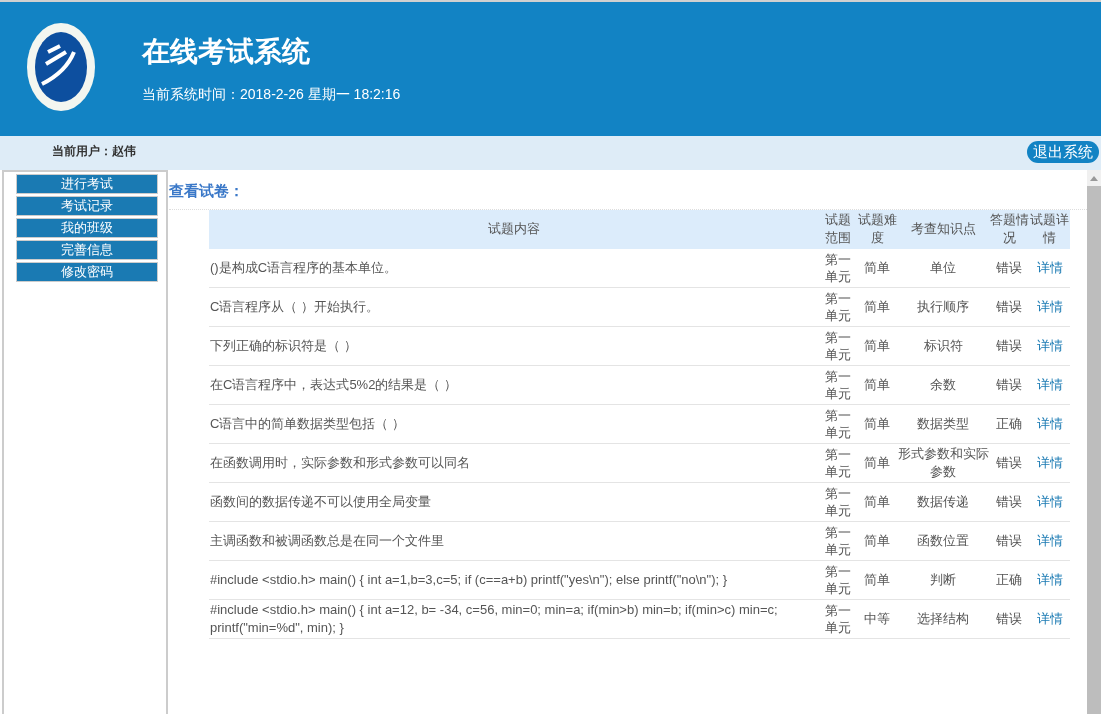 This screenshot has width=1101, height=714. What do you see at coordinates (1094, 178) in the screenshot?
I see `scroll-up-icon` at bounding box center [1094, 178].